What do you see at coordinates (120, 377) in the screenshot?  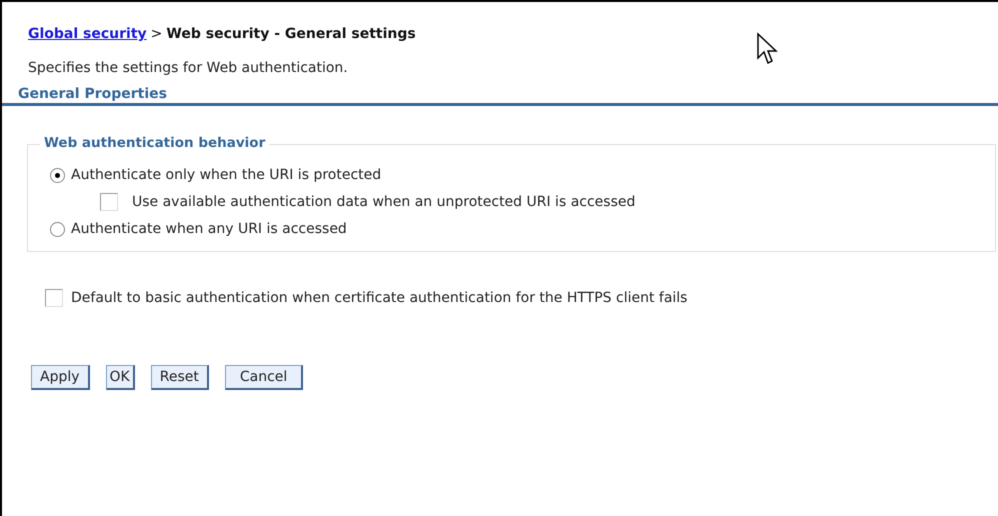 I see `form-button: OK` at bounding box center [120, 377].